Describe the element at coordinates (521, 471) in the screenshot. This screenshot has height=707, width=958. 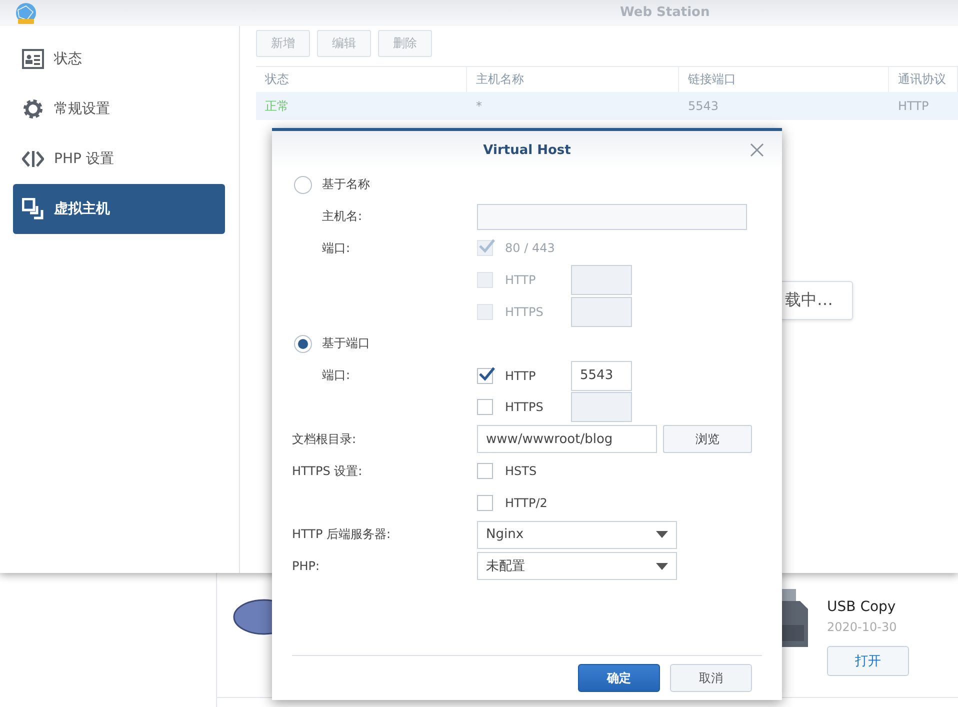
I see `checkbox-label: HSTS` at that location.